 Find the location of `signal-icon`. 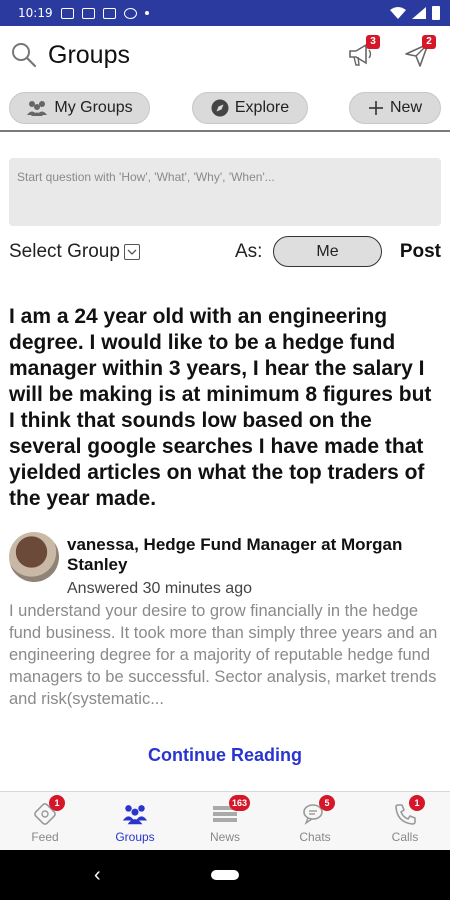

signal-icon is located at coordinates (419, 13).